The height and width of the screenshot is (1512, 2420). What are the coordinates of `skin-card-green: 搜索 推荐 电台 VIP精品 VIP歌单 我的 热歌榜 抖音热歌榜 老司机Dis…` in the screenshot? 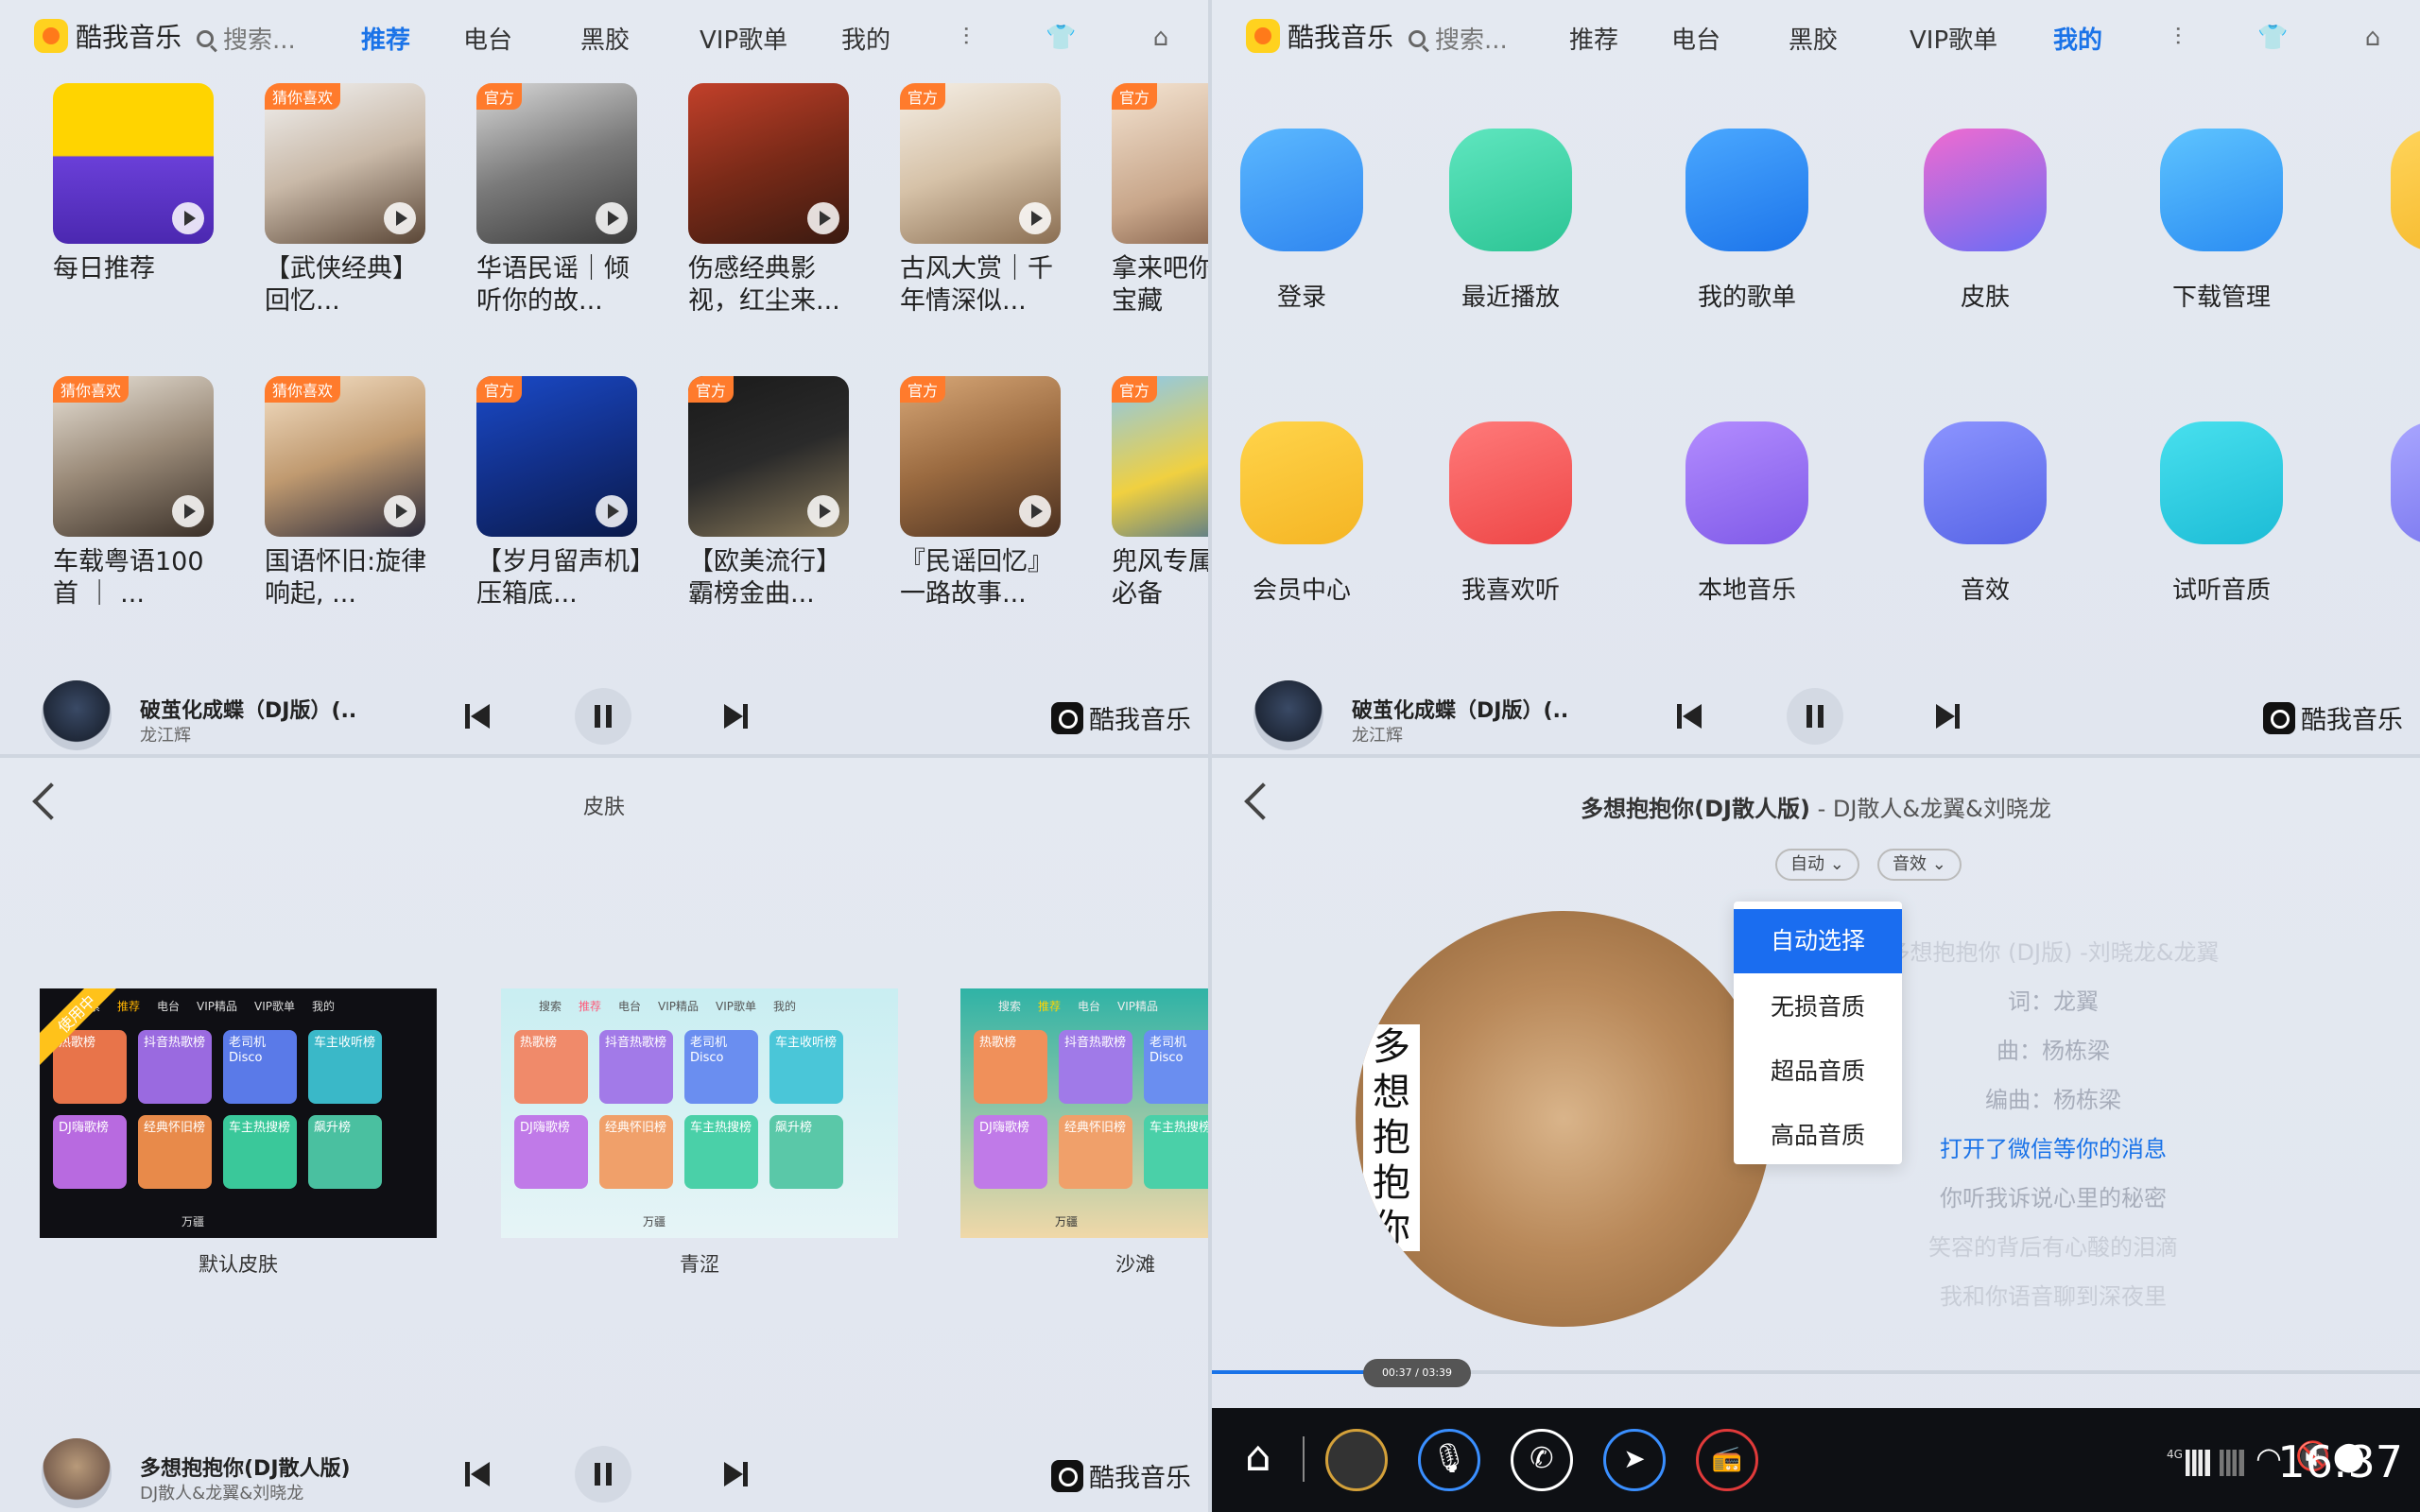 It's located at (699, 1113).